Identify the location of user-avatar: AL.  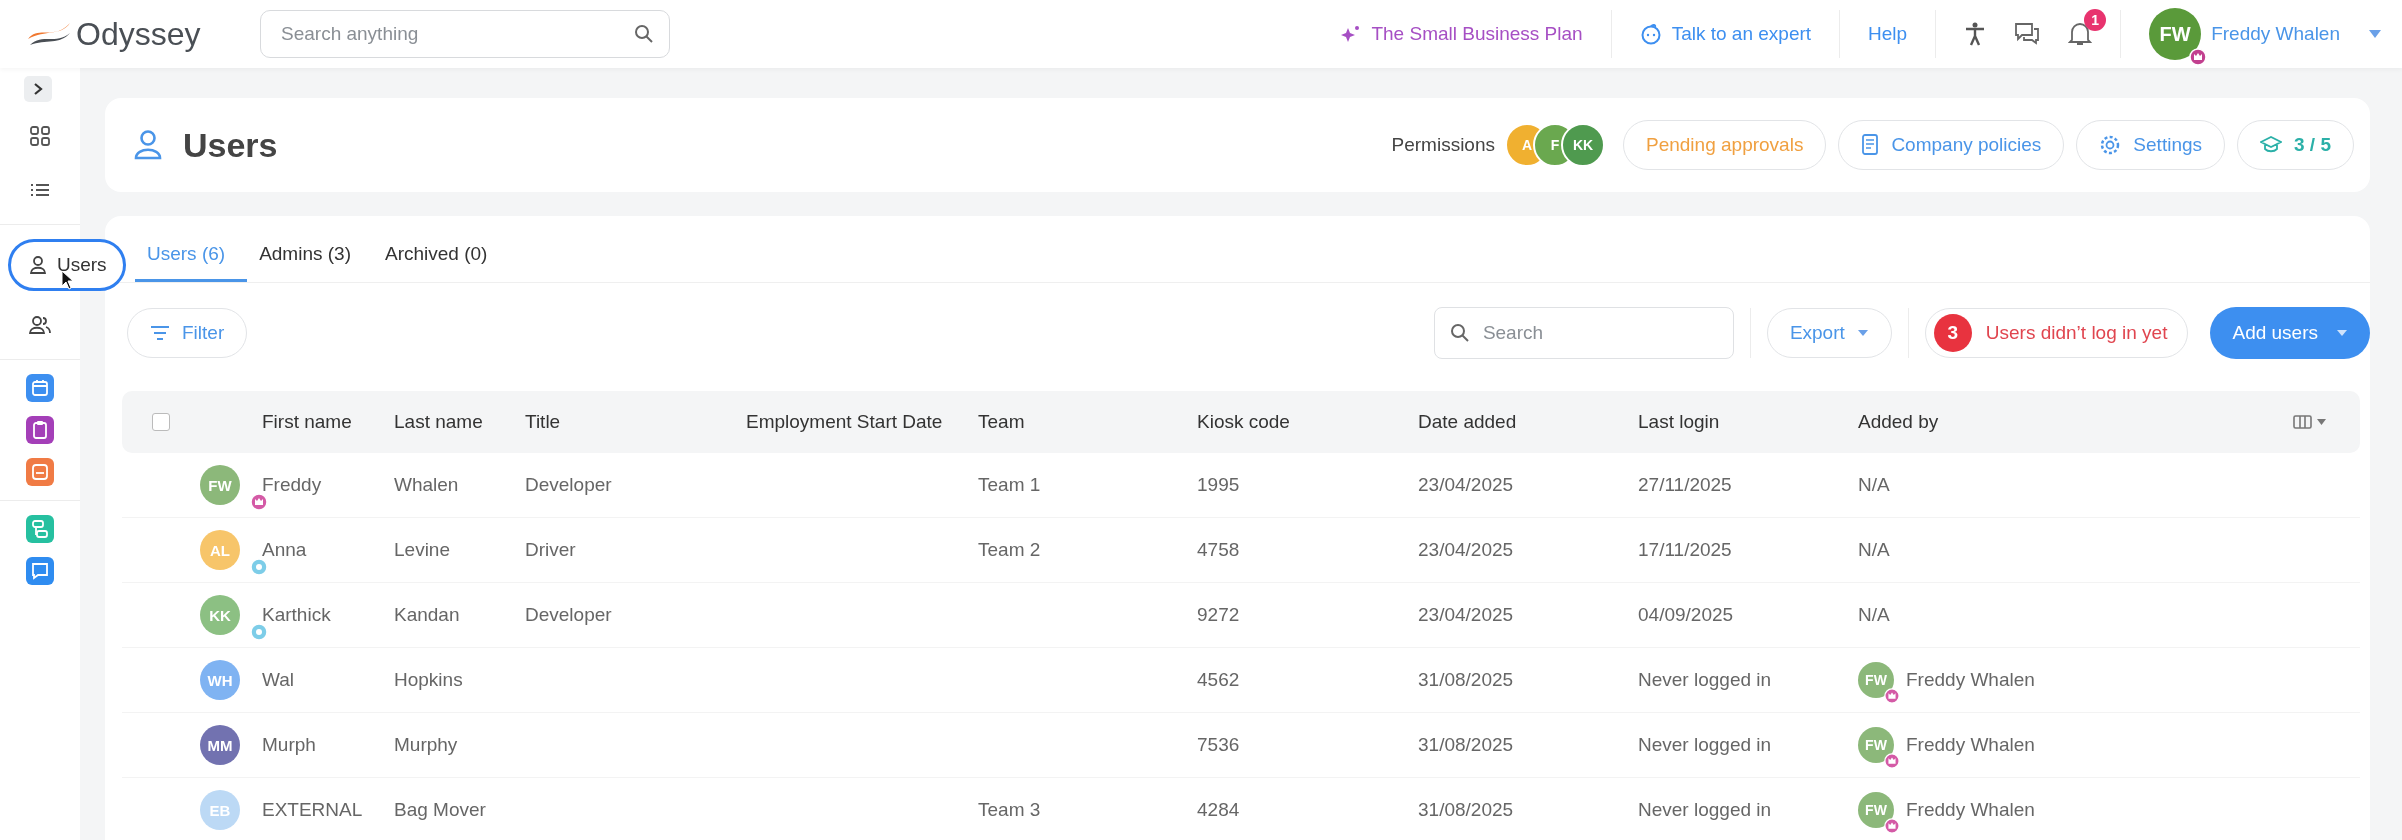
(220, 550).